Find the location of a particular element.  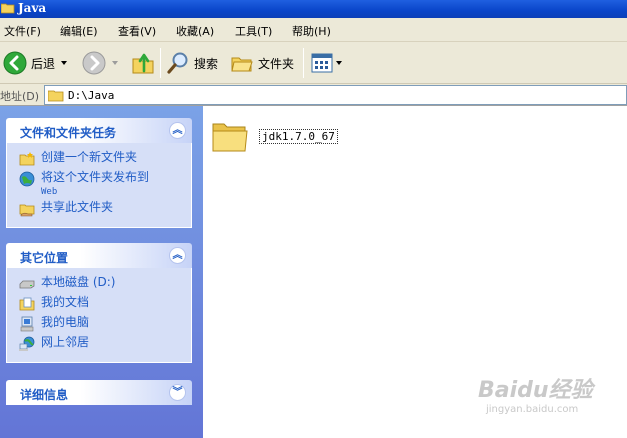

watermark: Baidu经验 jingyan.baidu.com is located at coordinates (535, 393).